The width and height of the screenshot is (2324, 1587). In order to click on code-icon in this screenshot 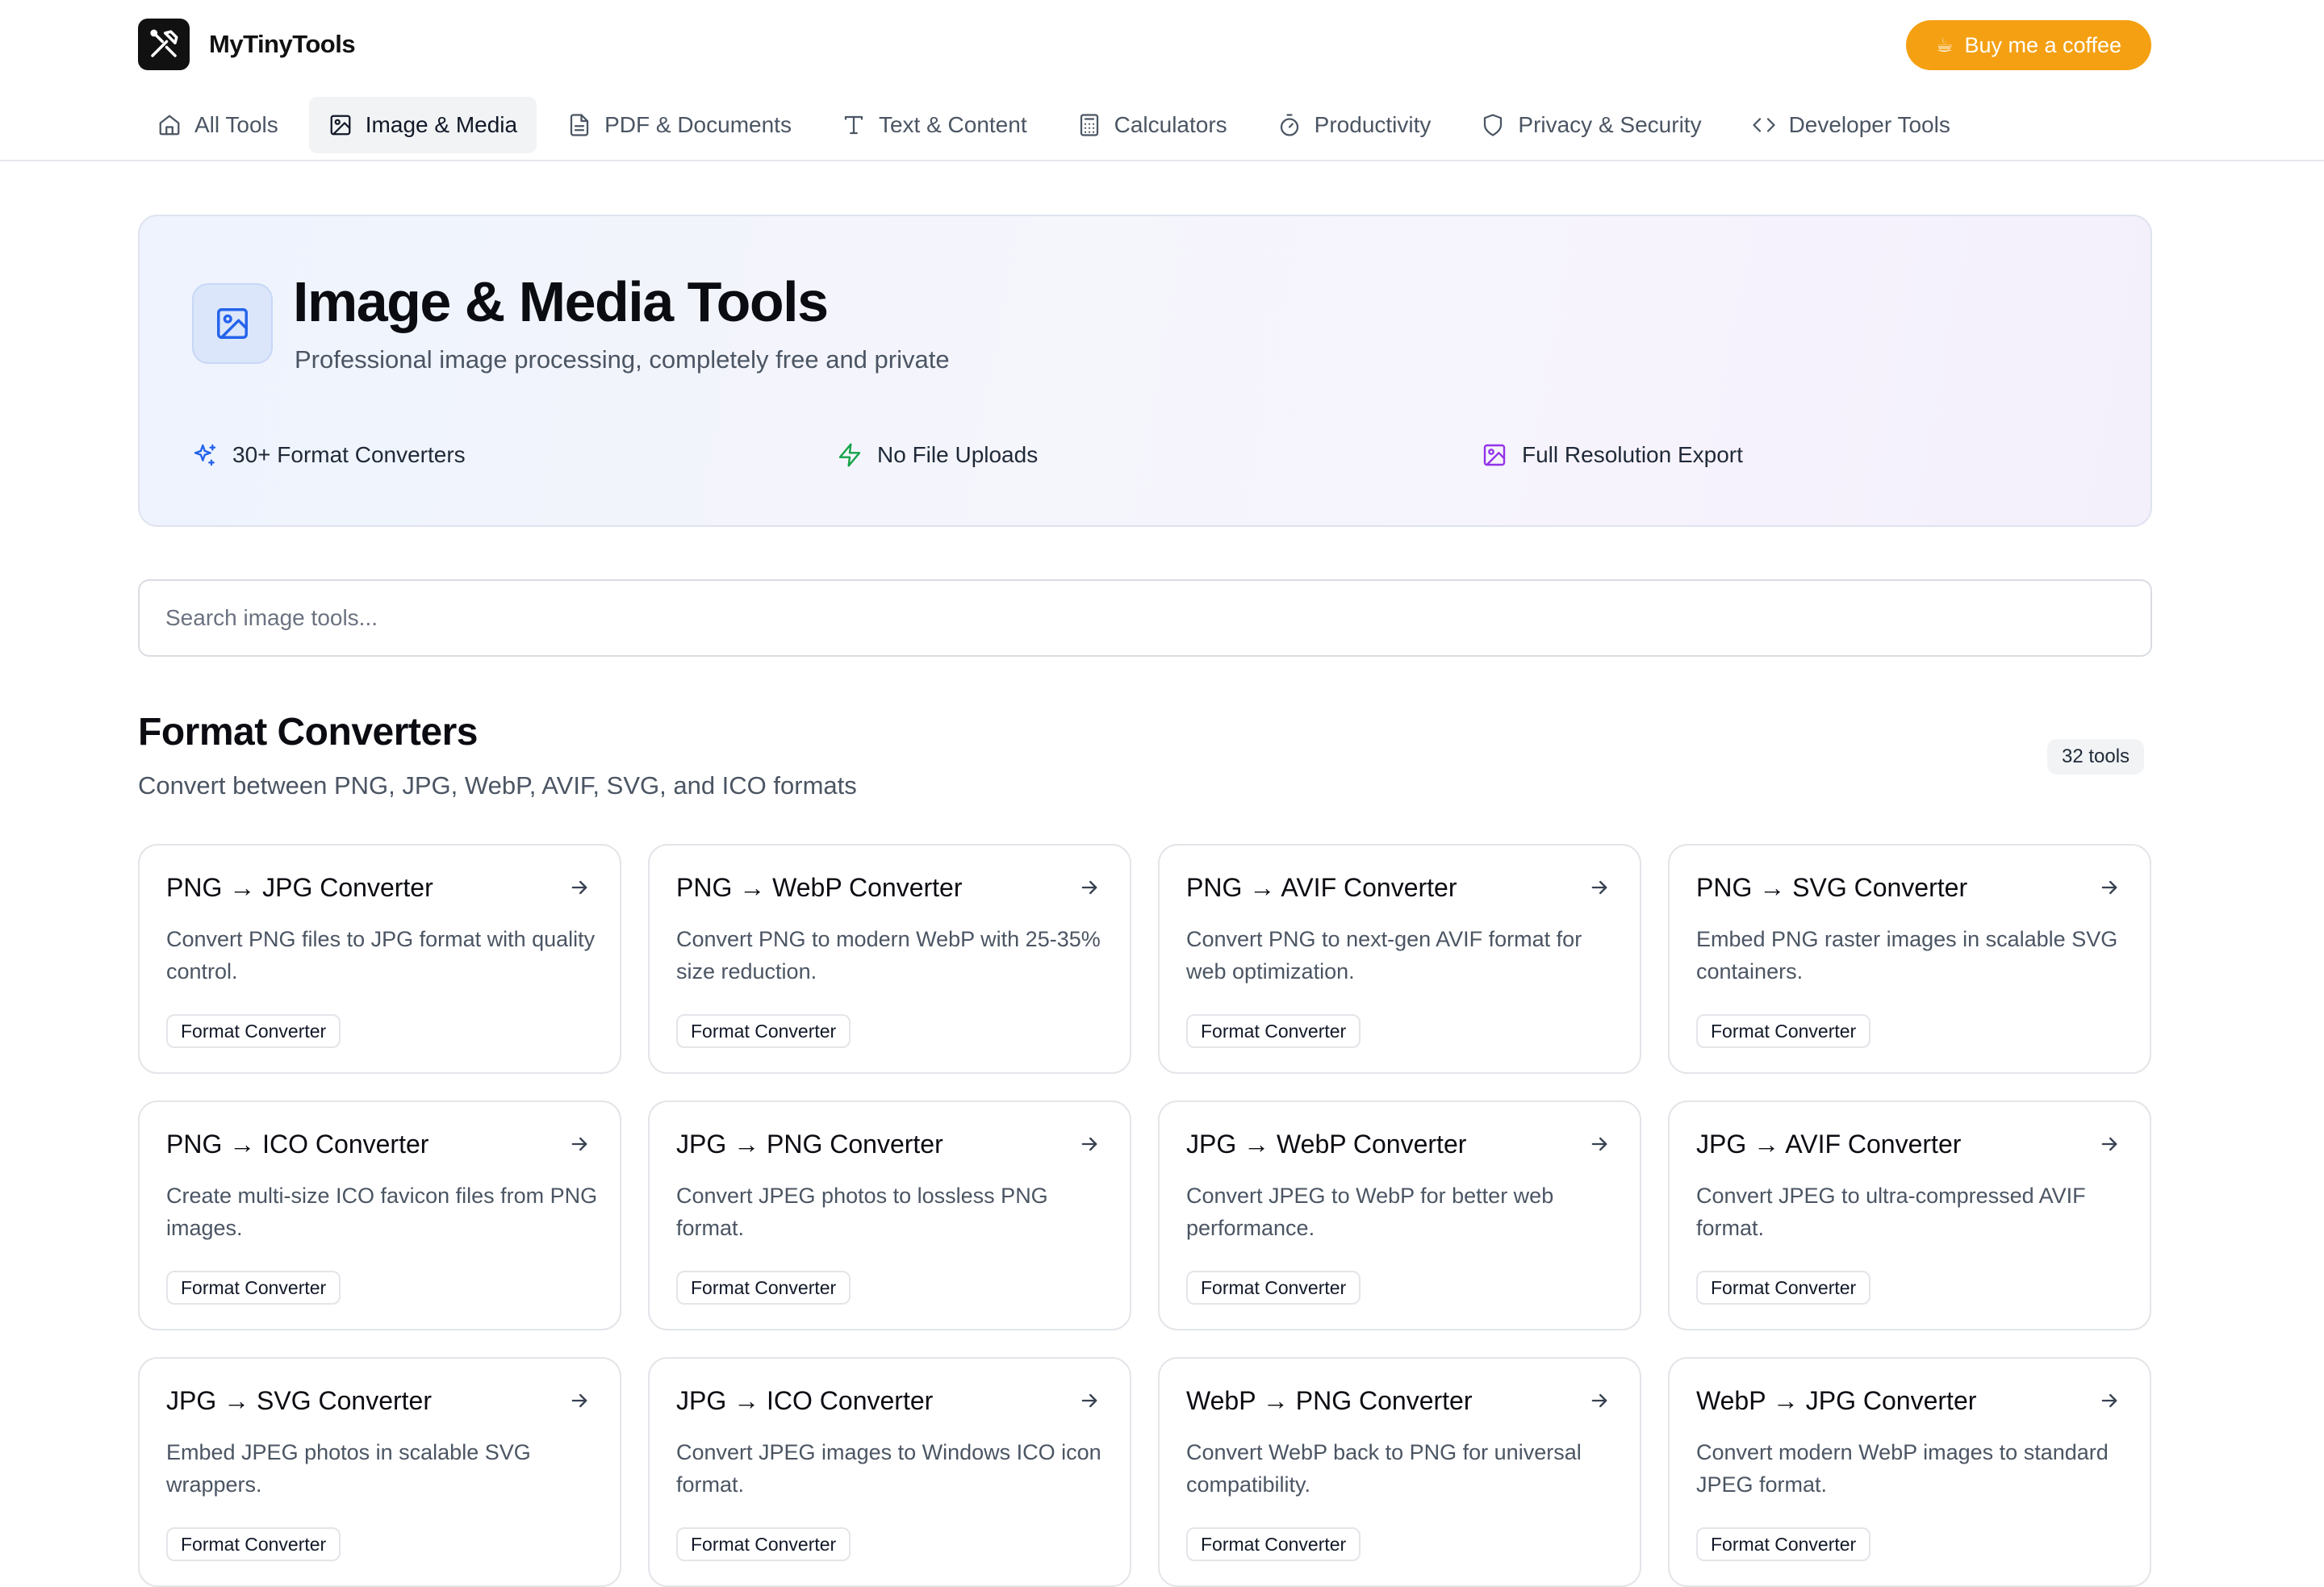, I will do `click(1764, 125)`.